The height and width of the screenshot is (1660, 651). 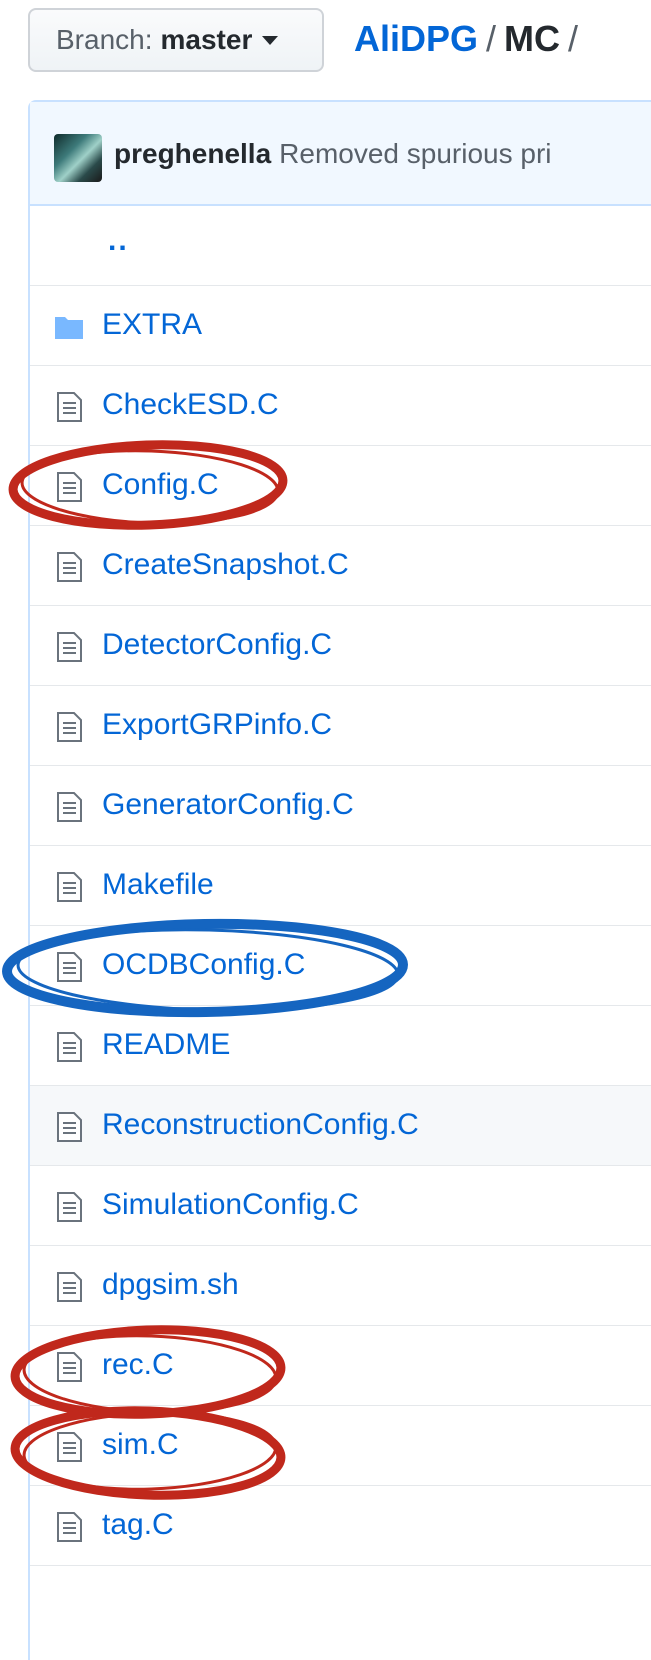 What do you see at coordinates (170, 1285) in the screenshot?
I see `file-link: dpgsim.sh` at bounding box center [170, 1285].